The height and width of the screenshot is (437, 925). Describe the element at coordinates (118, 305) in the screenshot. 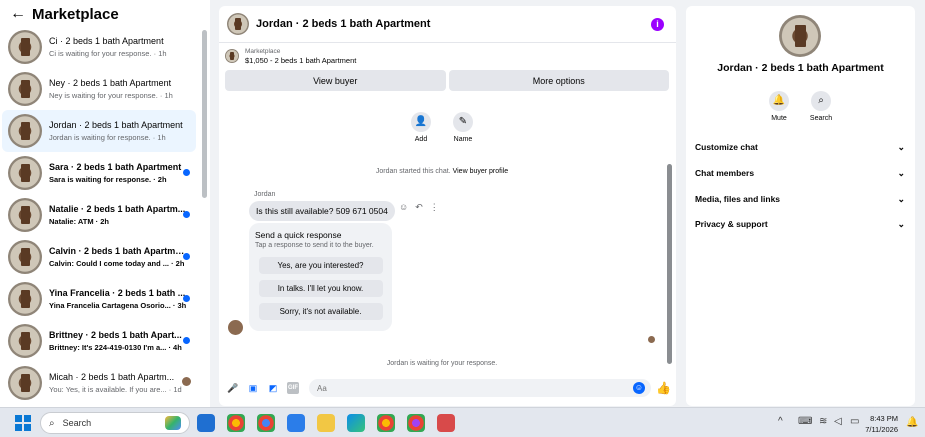

I see `chat-preview: Yina Francelia Cartagena Osorio... · 3h` at that location.